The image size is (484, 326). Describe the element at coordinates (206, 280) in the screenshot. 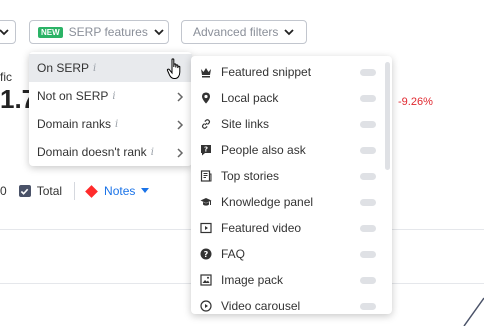

I see `image-icon` at that location.